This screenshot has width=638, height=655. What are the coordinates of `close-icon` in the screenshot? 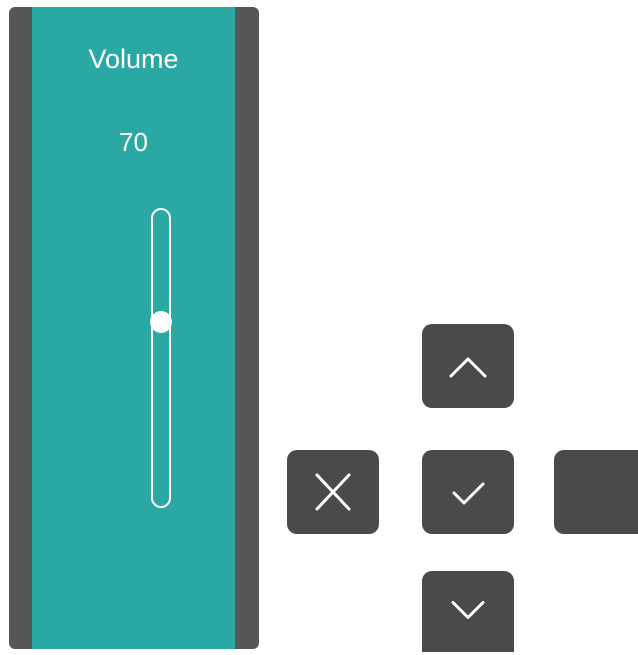 It's located at (333, 492).